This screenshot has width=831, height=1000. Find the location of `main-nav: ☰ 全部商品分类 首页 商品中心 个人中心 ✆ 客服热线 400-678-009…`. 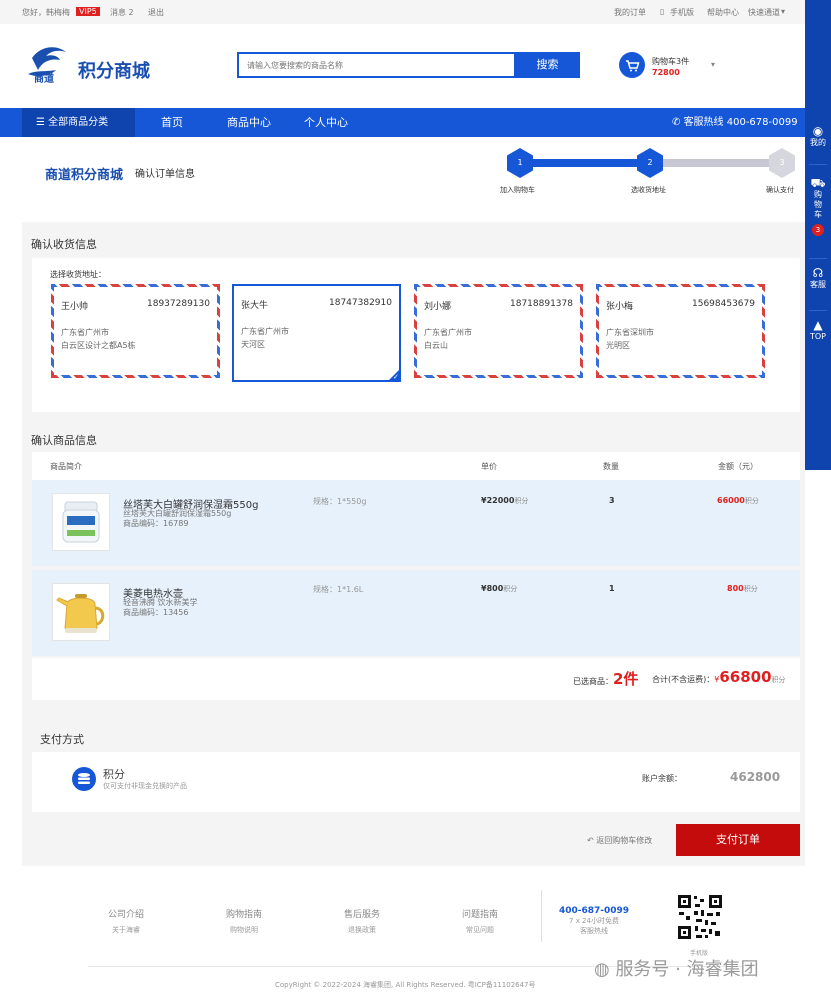

main-nav: ☰ 全部商品分类 首页 商品中心 个人中心 ✆ 客服热线 400-678-009… is located at coordinates (402, 122).